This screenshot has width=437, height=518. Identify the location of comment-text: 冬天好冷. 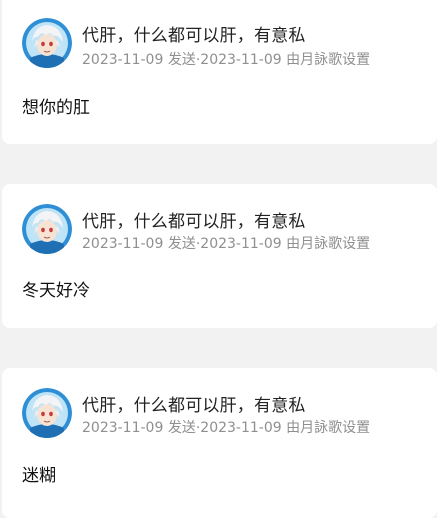
(56, 291).